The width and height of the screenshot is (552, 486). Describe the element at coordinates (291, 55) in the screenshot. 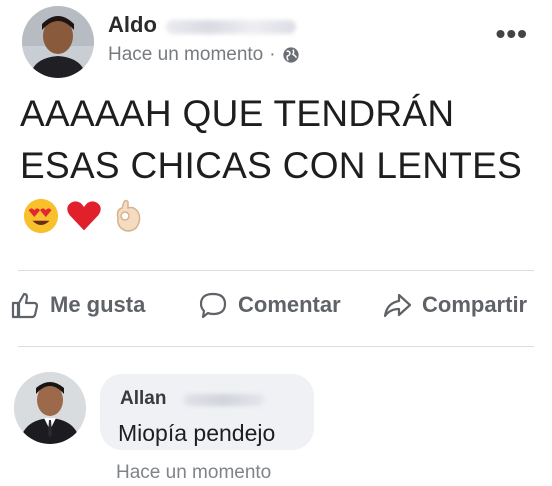

I see `globe-icon` at that location.